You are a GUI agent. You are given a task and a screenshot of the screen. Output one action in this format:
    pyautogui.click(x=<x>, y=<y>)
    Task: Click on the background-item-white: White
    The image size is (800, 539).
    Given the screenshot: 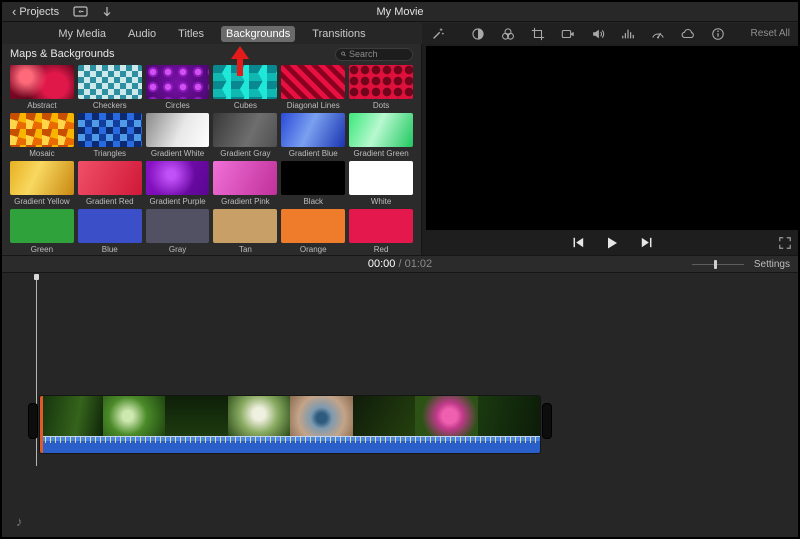 What is the action you would take?
    pyautogui.click(x=381, y=183)
    